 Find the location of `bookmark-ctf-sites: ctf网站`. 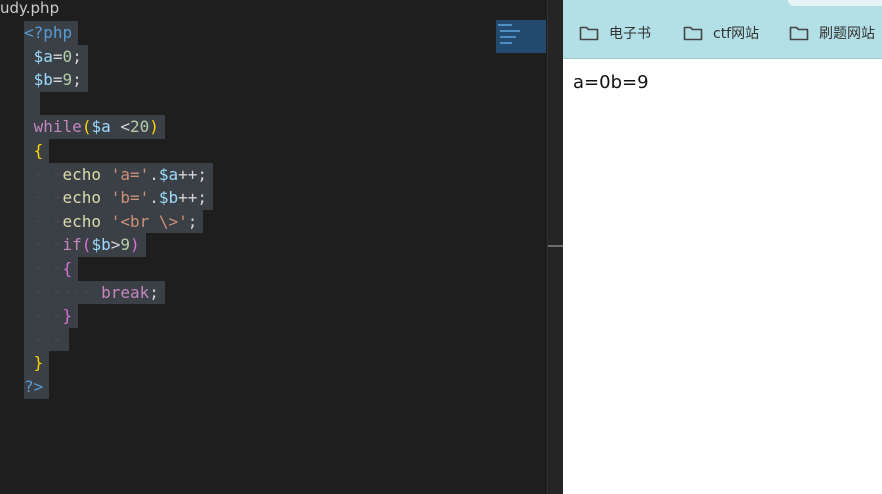

bookmark-ctf-sites: ctf网站 is located at coordinates (721, 33).